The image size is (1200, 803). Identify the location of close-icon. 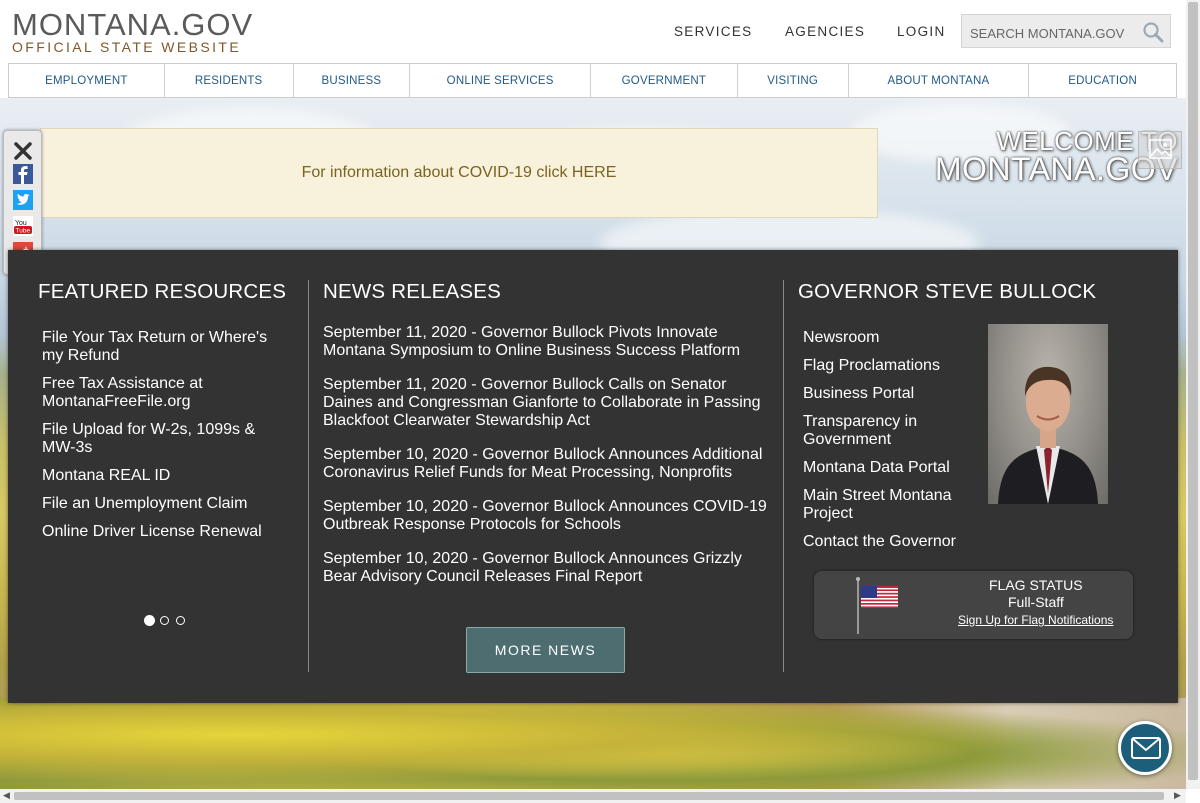
(23, 151).